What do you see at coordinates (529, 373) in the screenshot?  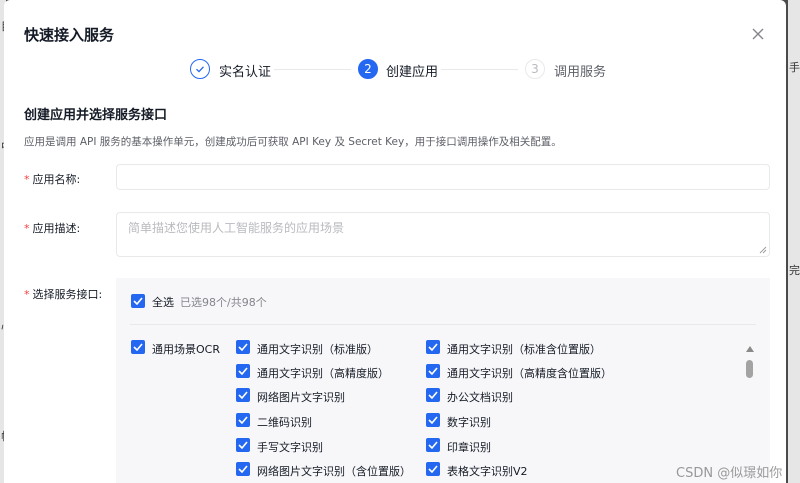 I see `service-label: 通用文字识别（高精度含位置版）` at bounding box center [529, 373].